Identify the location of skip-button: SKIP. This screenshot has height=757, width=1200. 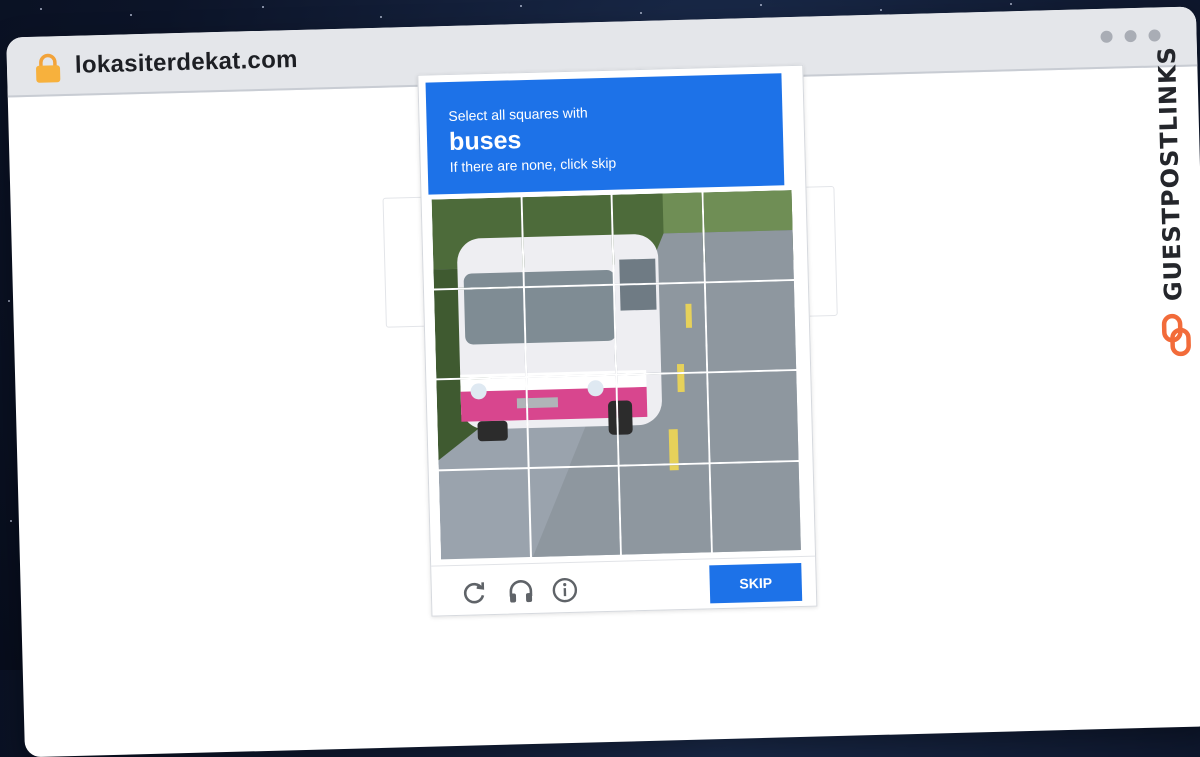
(756, 583).